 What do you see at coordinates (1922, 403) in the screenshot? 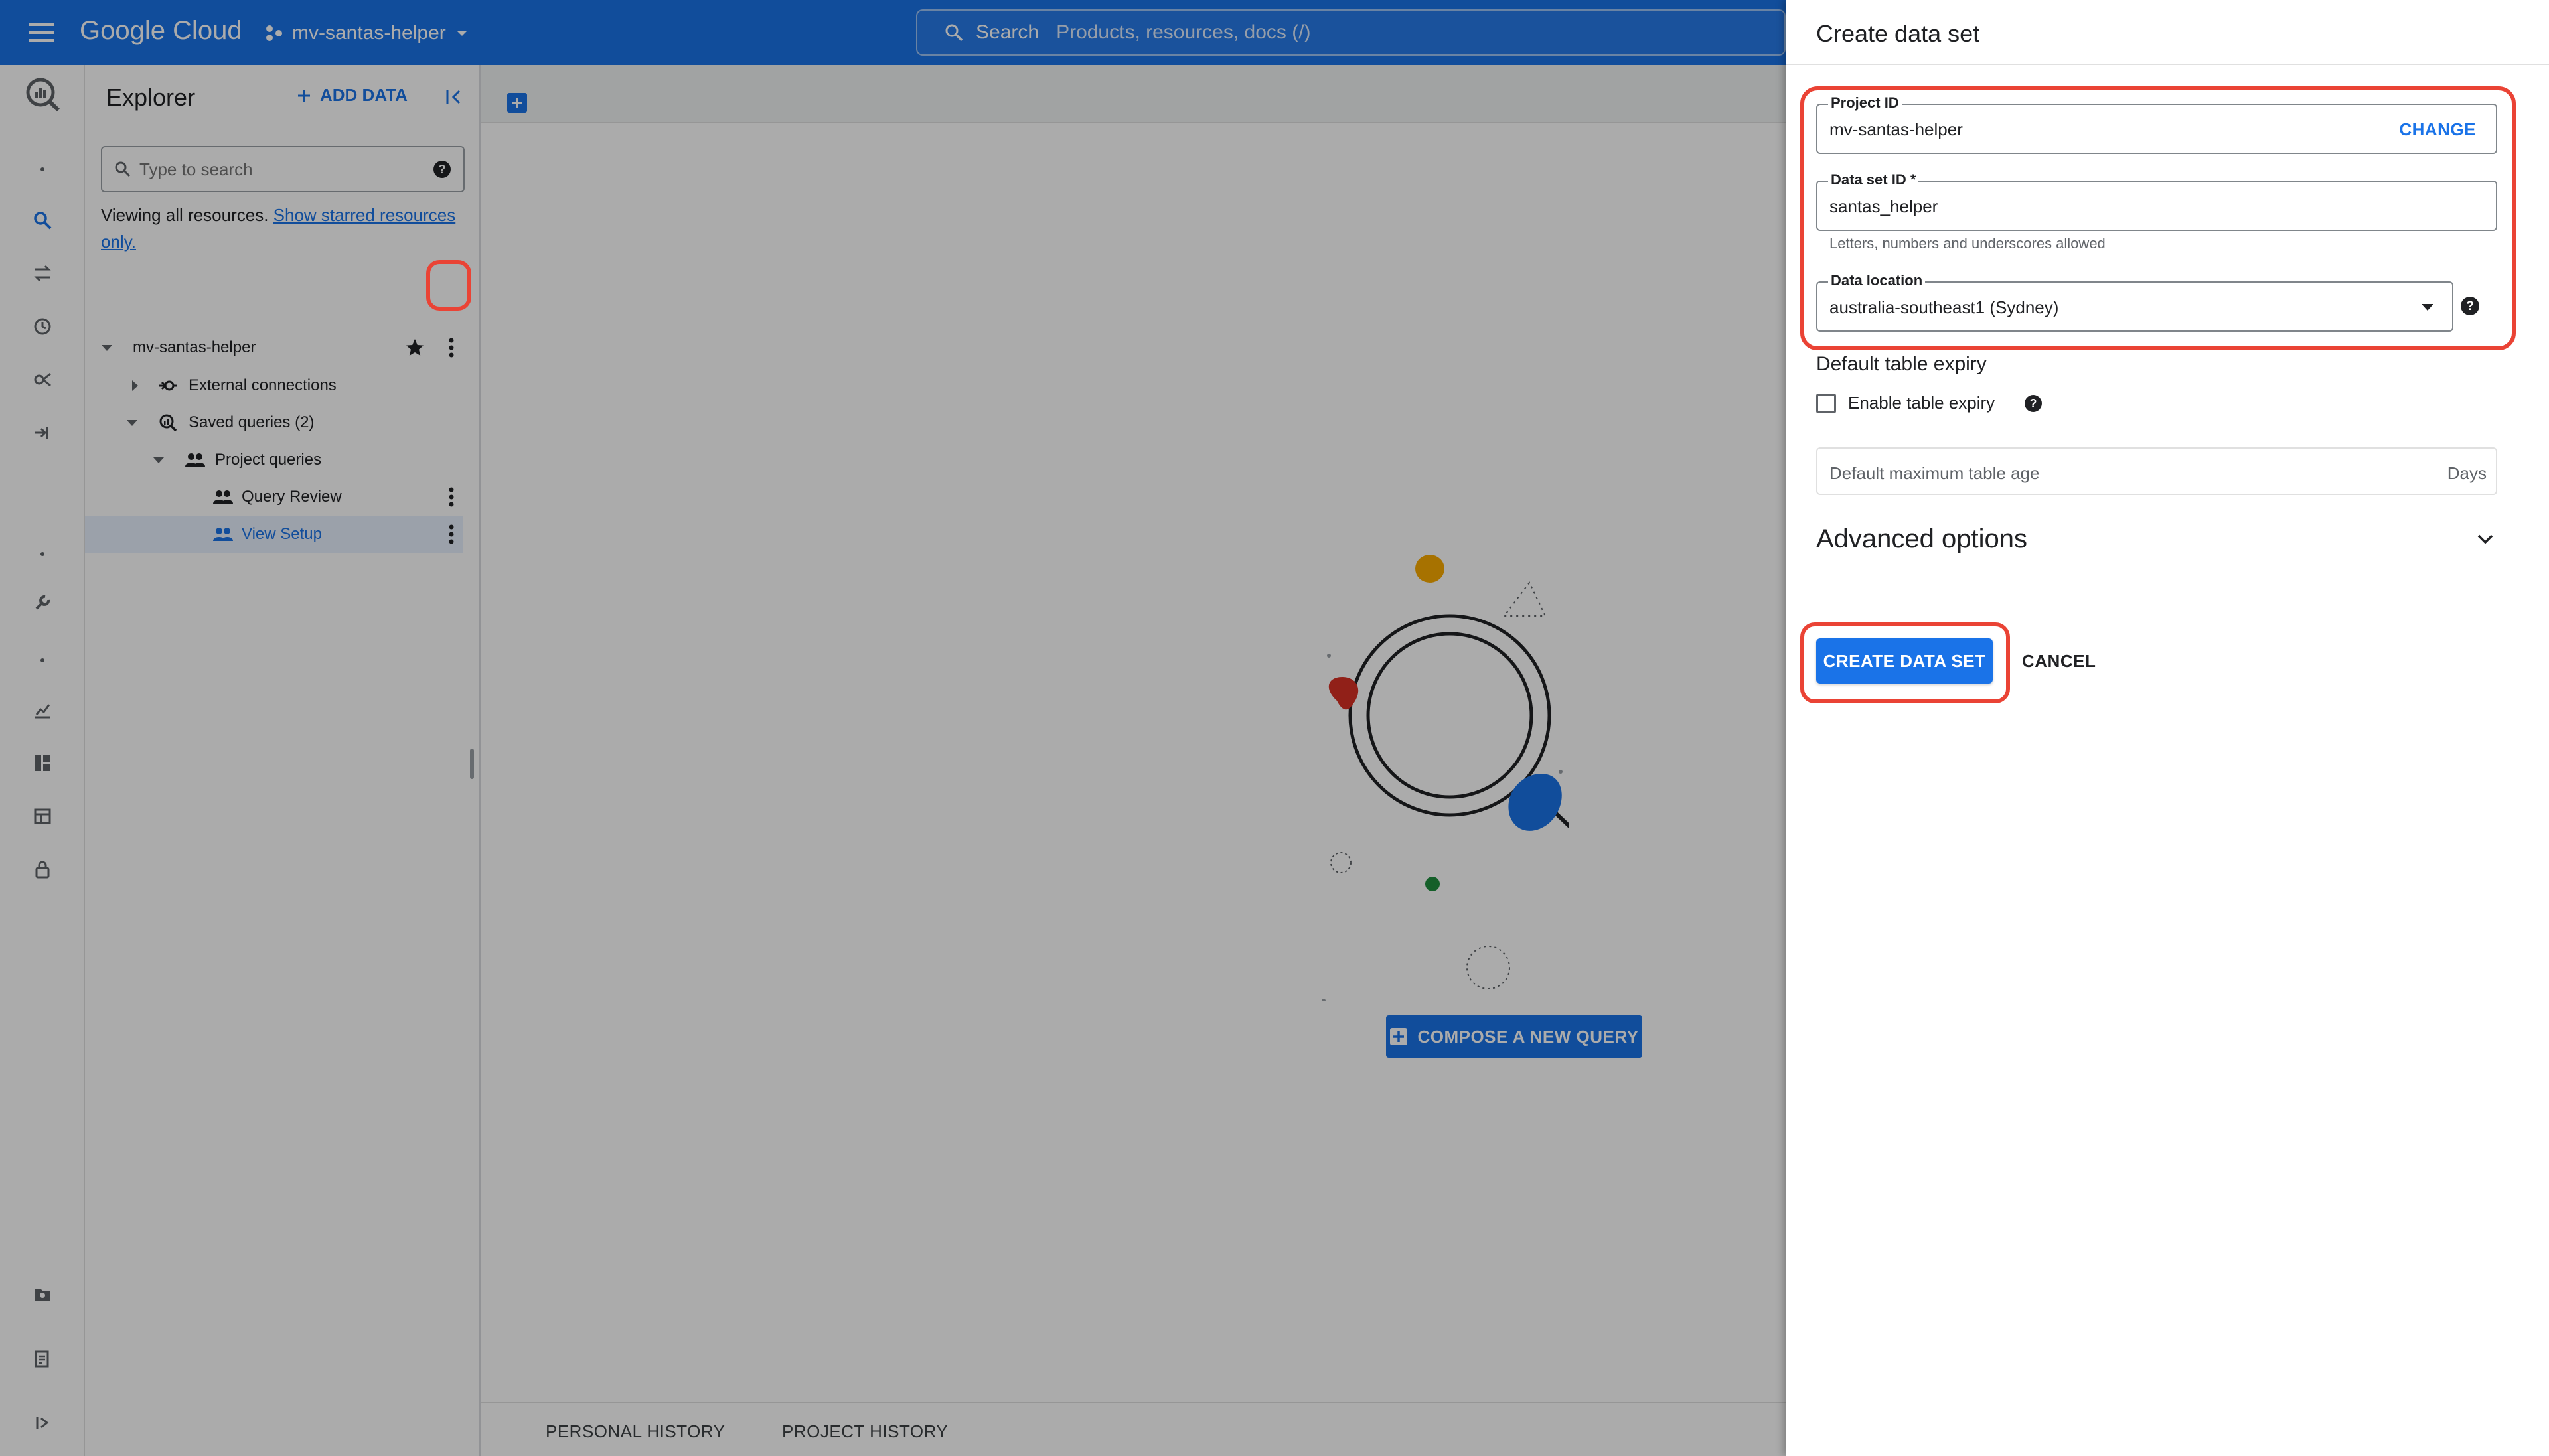
I see `enable-table-expiry-label: Enable table expiry` at bounding box center [1922, 403].